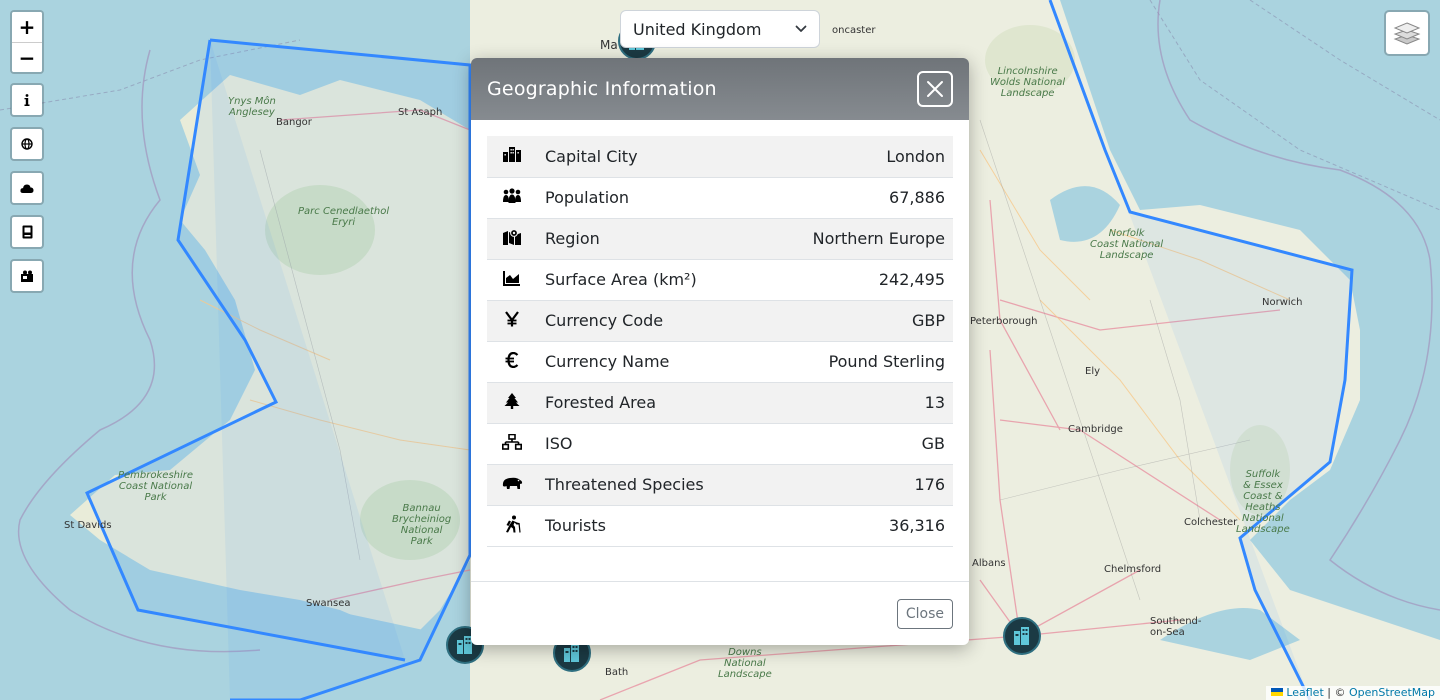  Describe the element at coordinates (27, 27) in the screenshot. I see `zoom-in-button: +` at that location.